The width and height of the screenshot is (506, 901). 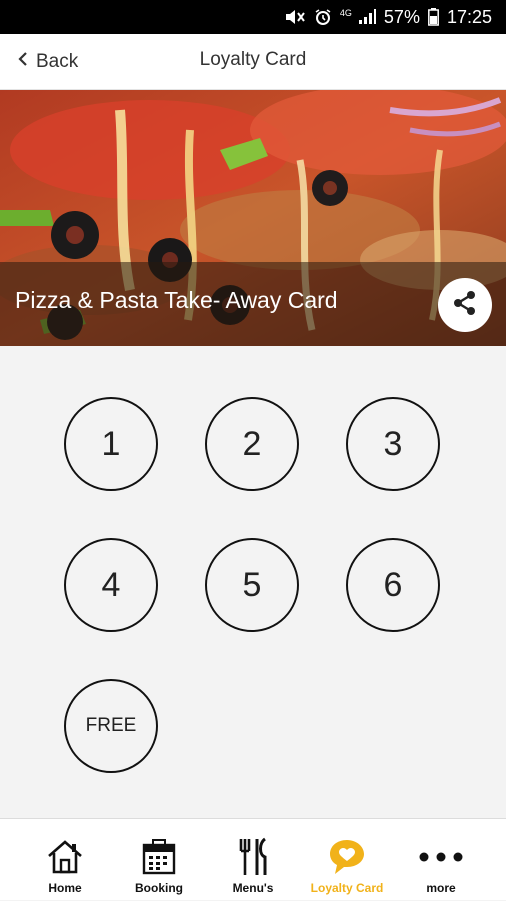 What do you see at coordinates (65, 857) in the screenshot?
I see `home-icon` at bounding box center [65, 857].